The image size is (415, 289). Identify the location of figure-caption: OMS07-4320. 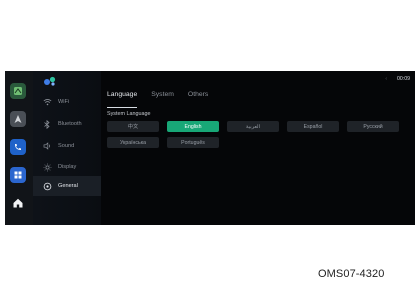
(351, 274).